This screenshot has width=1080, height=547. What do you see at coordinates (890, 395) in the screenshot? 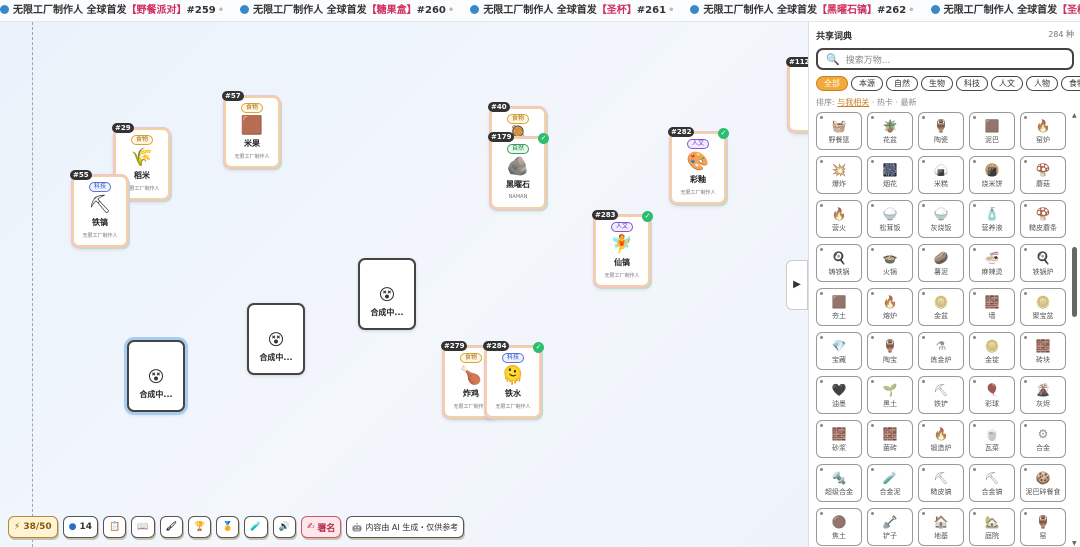
I see `dictionary-item: 🌱 黑土` at bounding box center [890, 395].